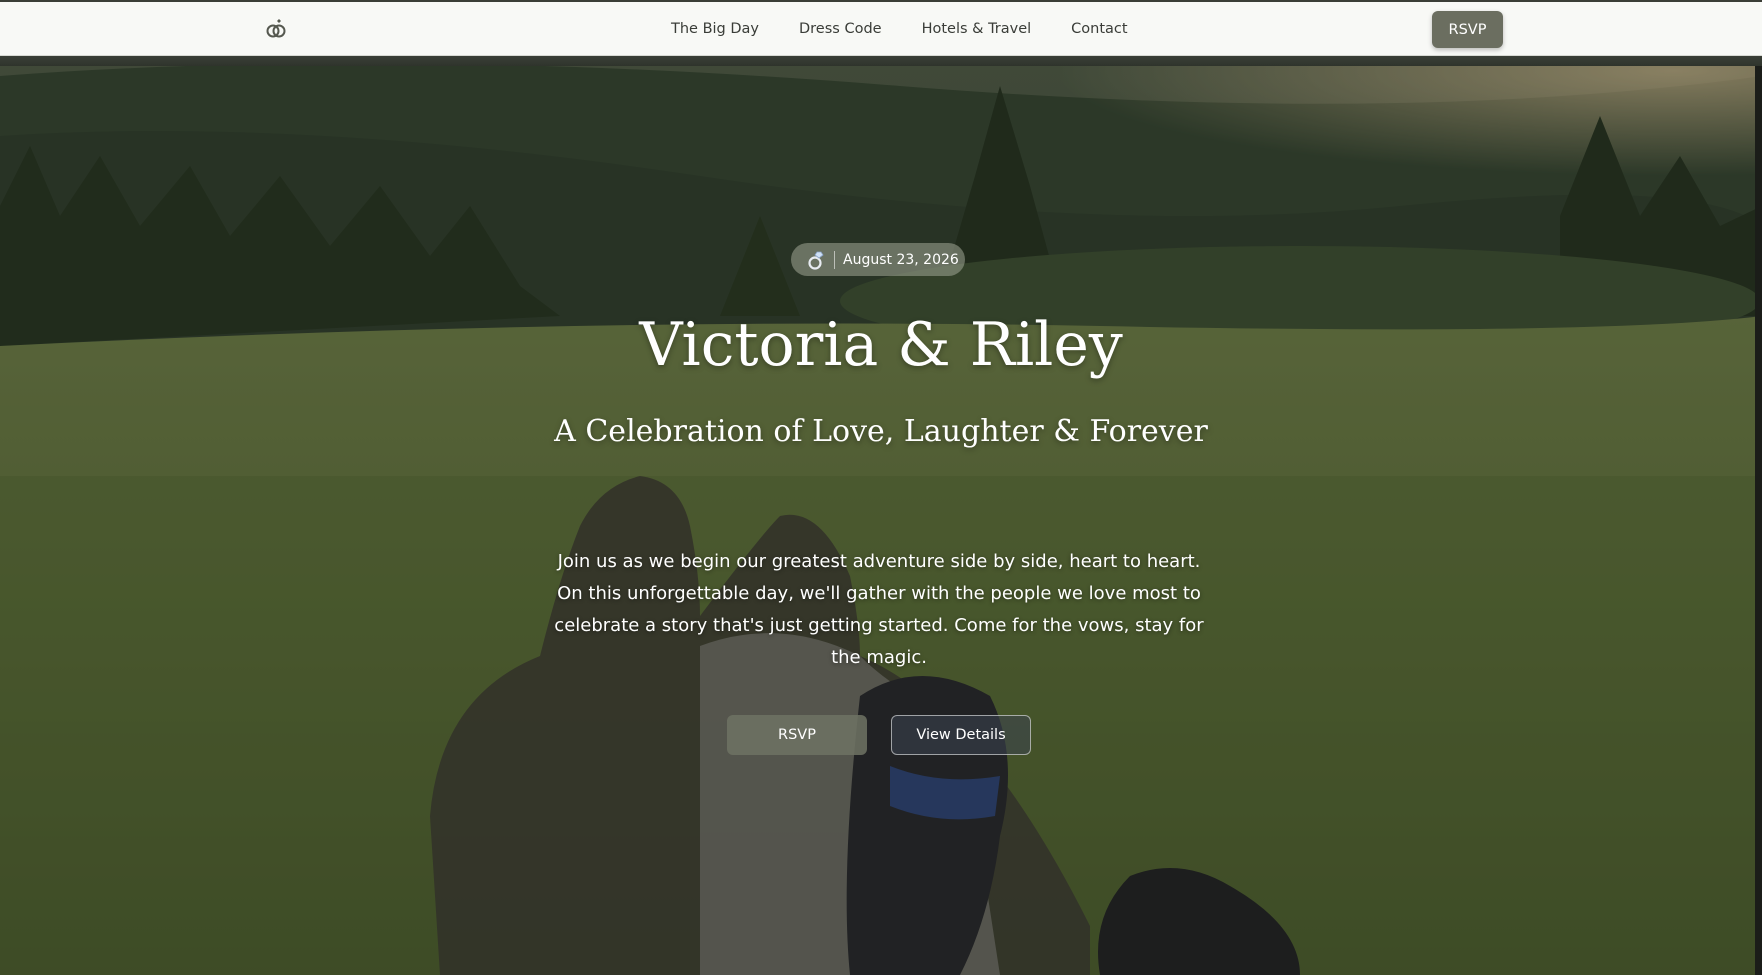 Image resolution: width=1762 pixels, height=975 pixels. I want to click on nav-link-big-day: The Big Day, so click(715, 29).